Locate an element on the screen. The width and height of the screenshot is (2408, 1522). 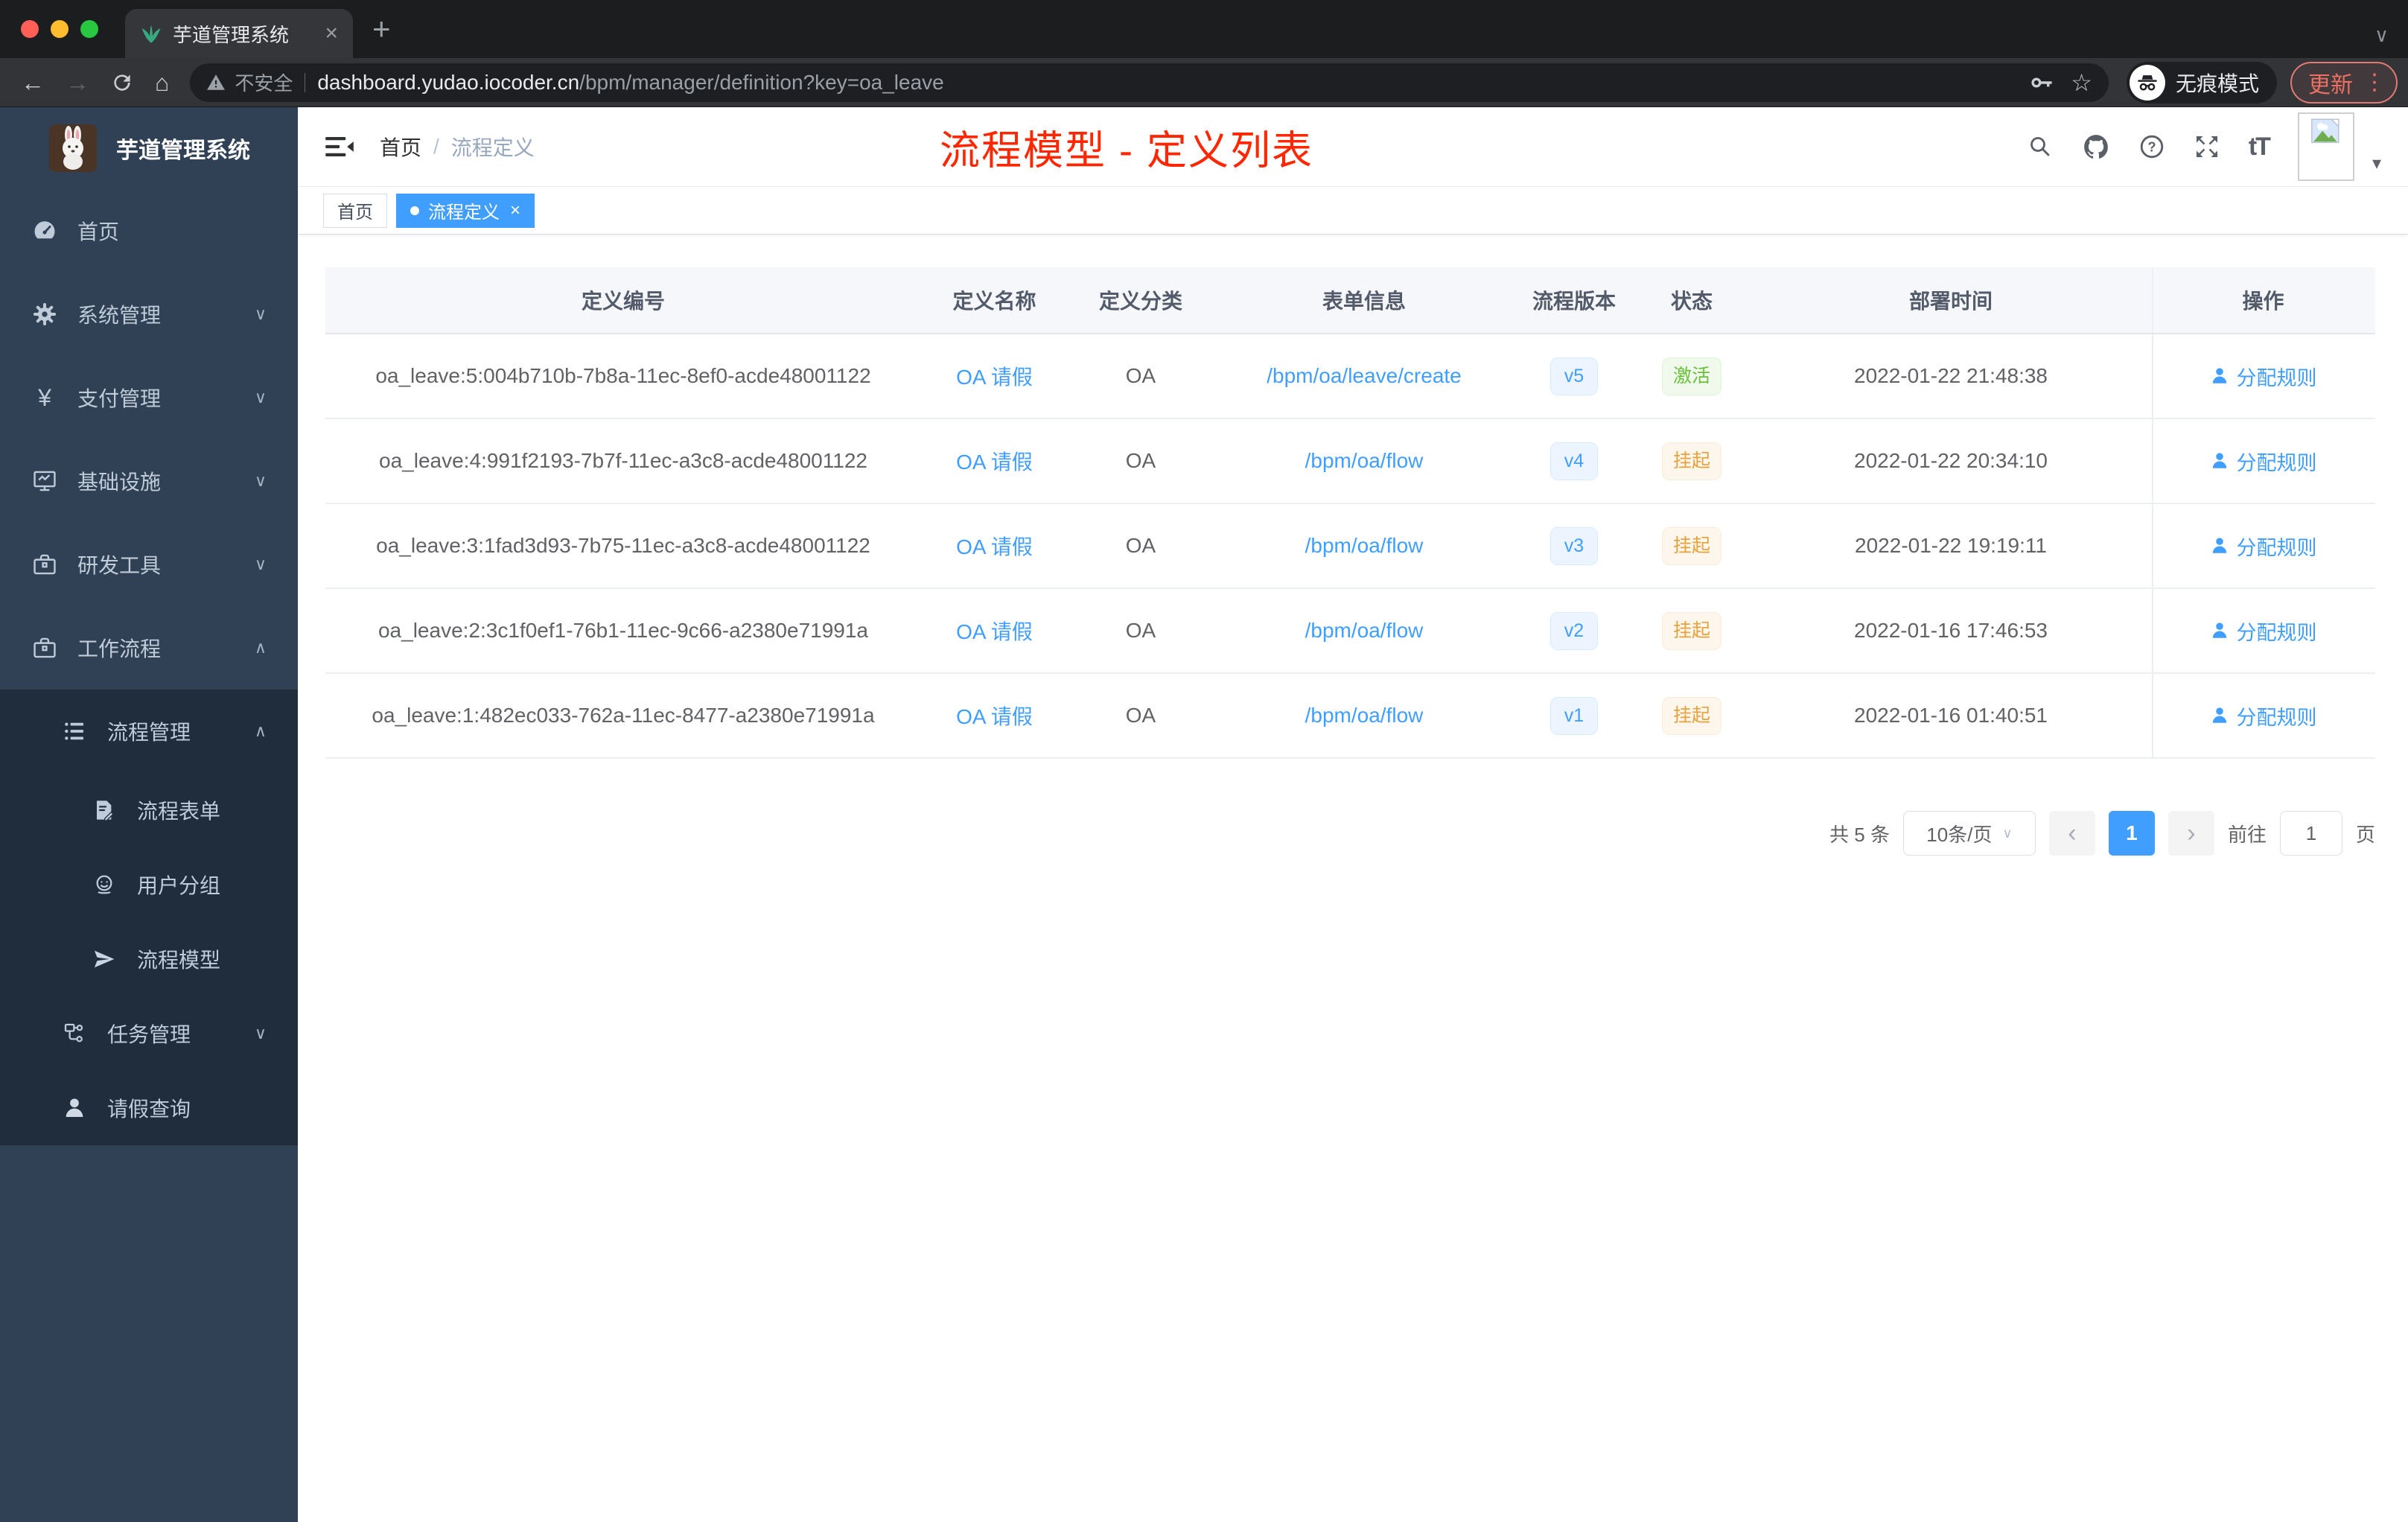
active-dot is located at coordinates (414, 210).